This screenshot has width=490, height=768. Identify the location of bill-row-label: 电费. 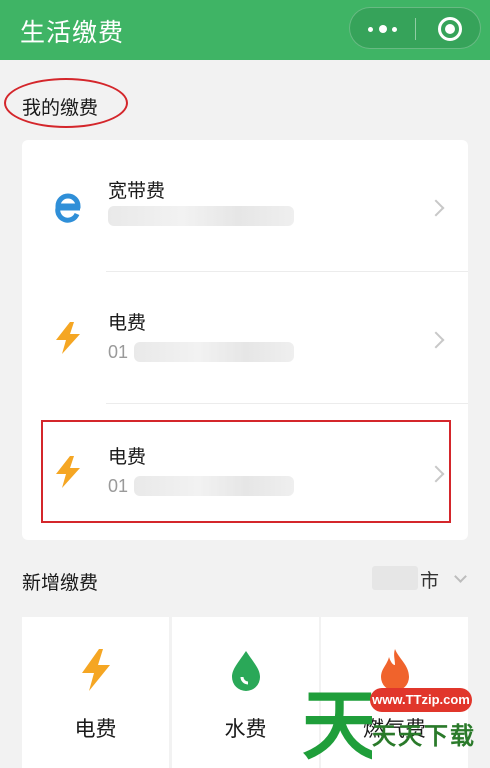
(127, 323).